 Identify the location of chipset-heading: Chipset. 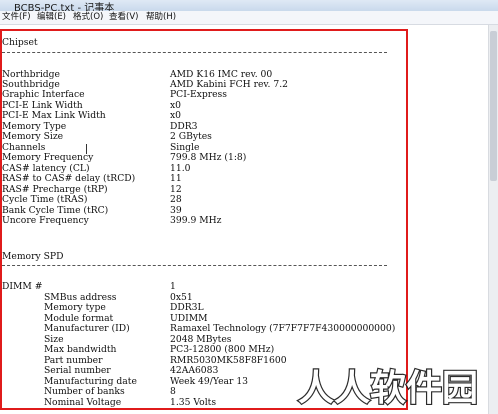
(20, 42).